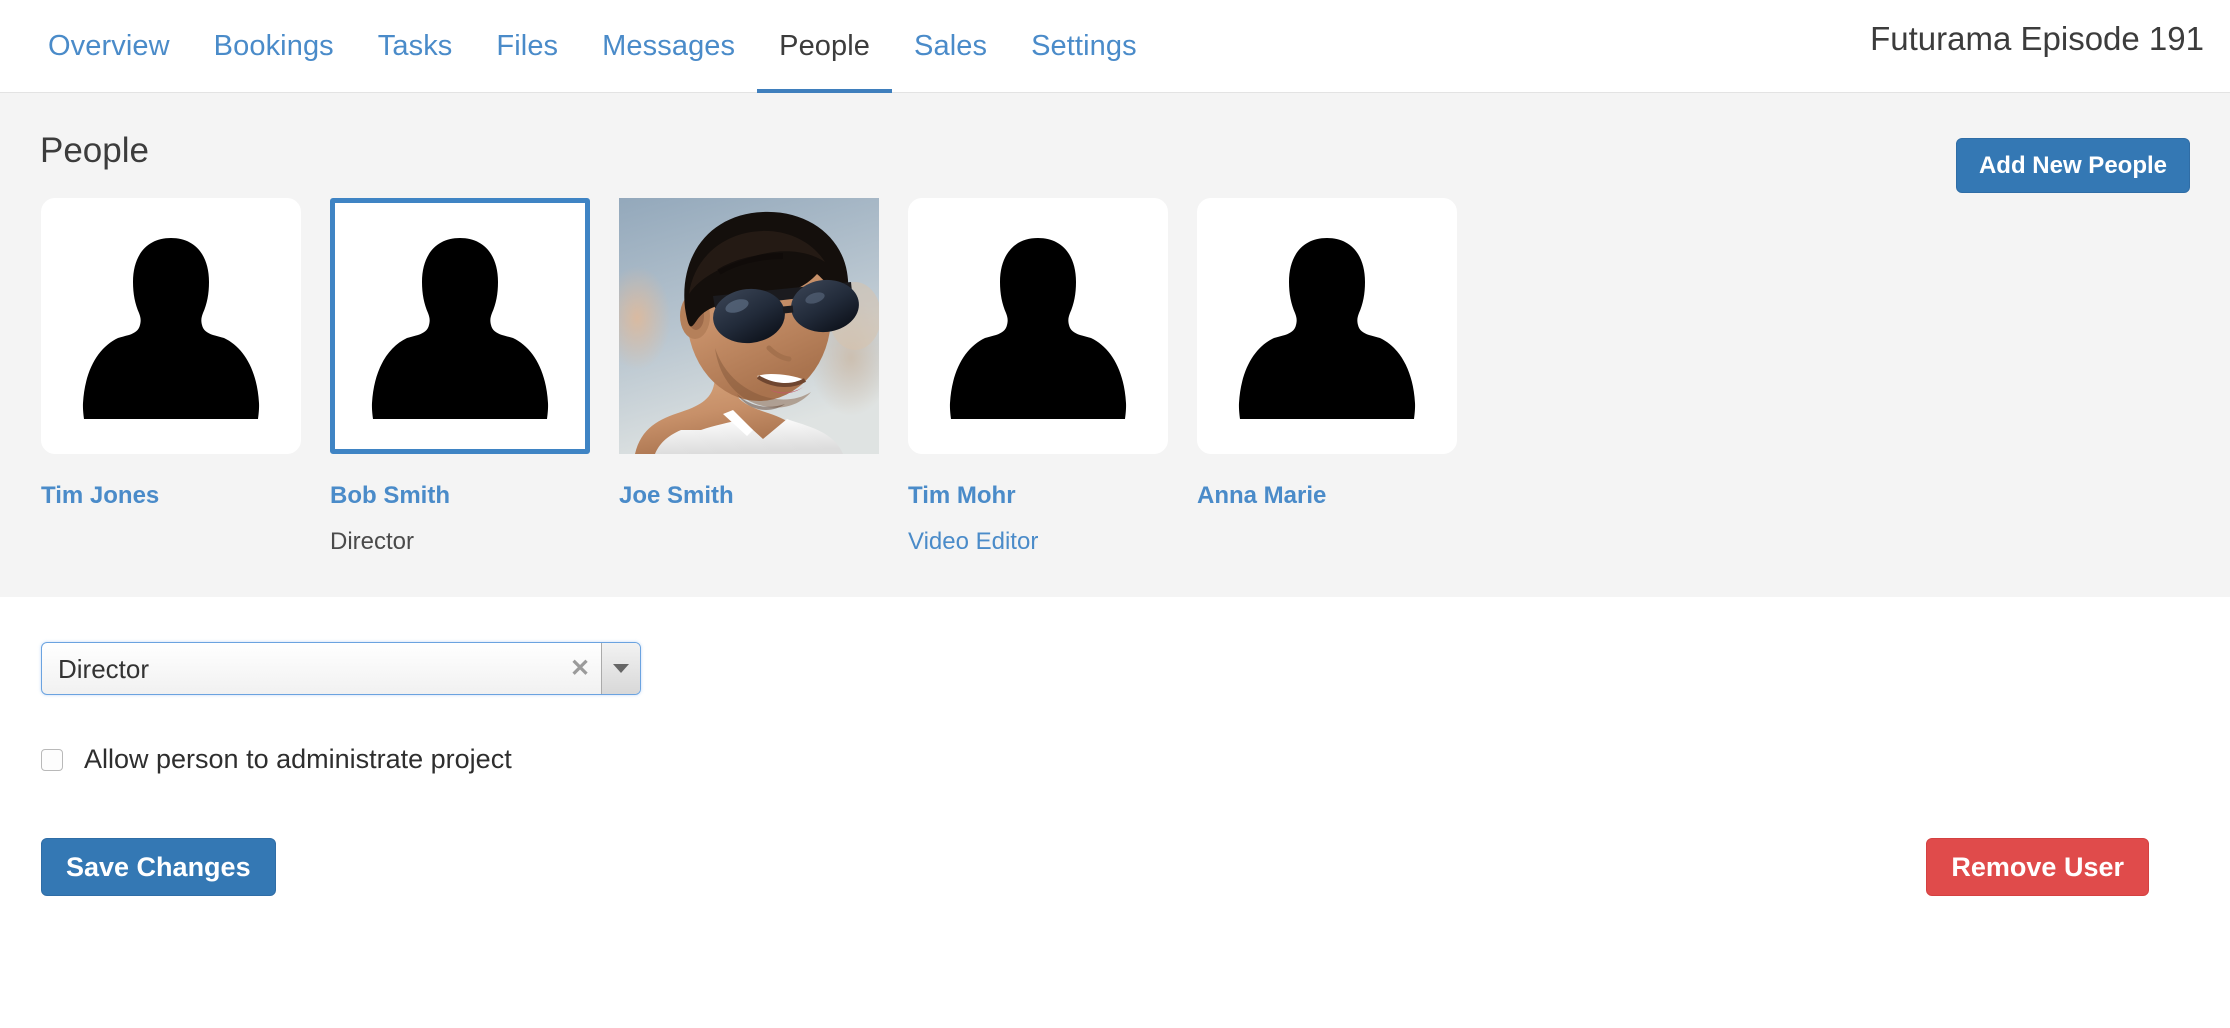  What do you see at coordinates (527, 60) in the screenshot?
I see `tab-files: Files` at bounding box center [527, 60].